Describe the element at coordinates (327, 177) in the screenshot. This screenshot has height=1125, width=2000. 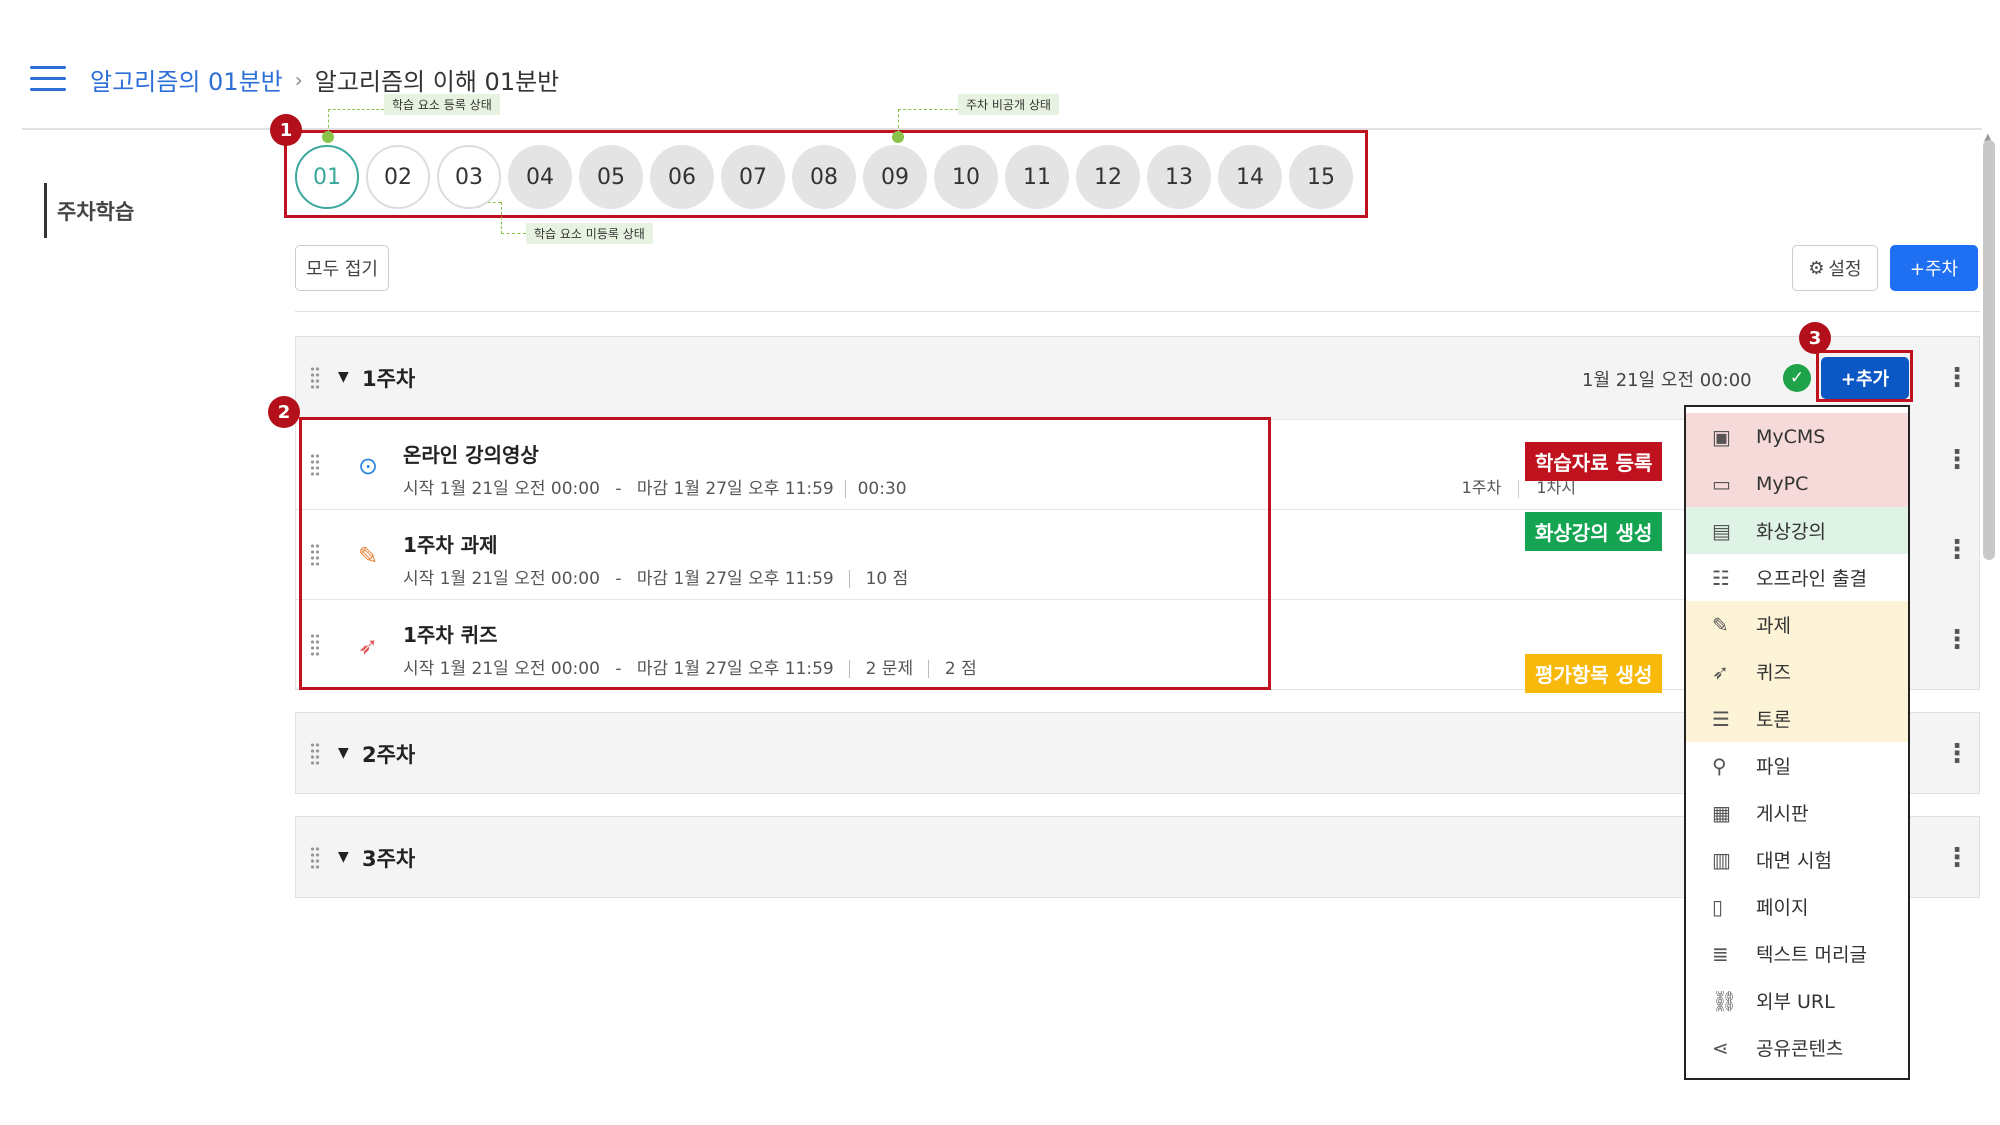
I see `week-nav-01: 01` at that location.